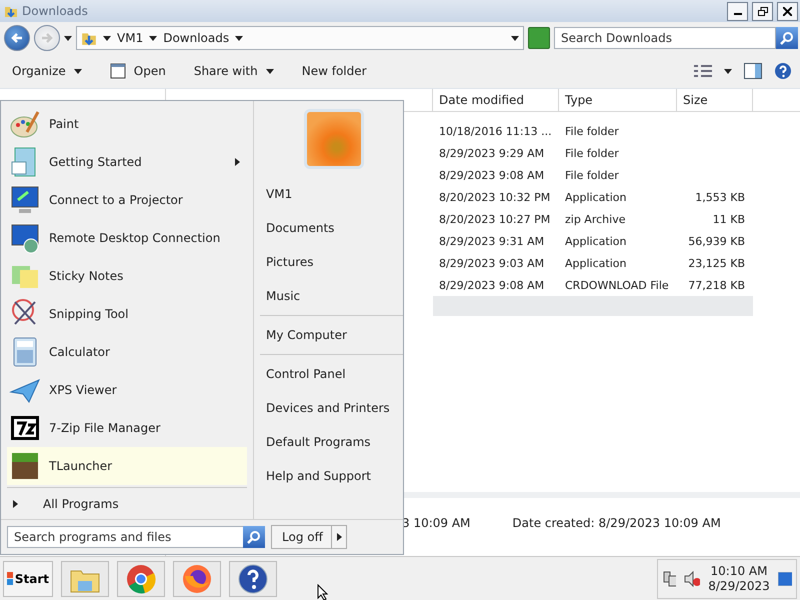  I want to click on program-item: Getting Started, so click(127, 162).